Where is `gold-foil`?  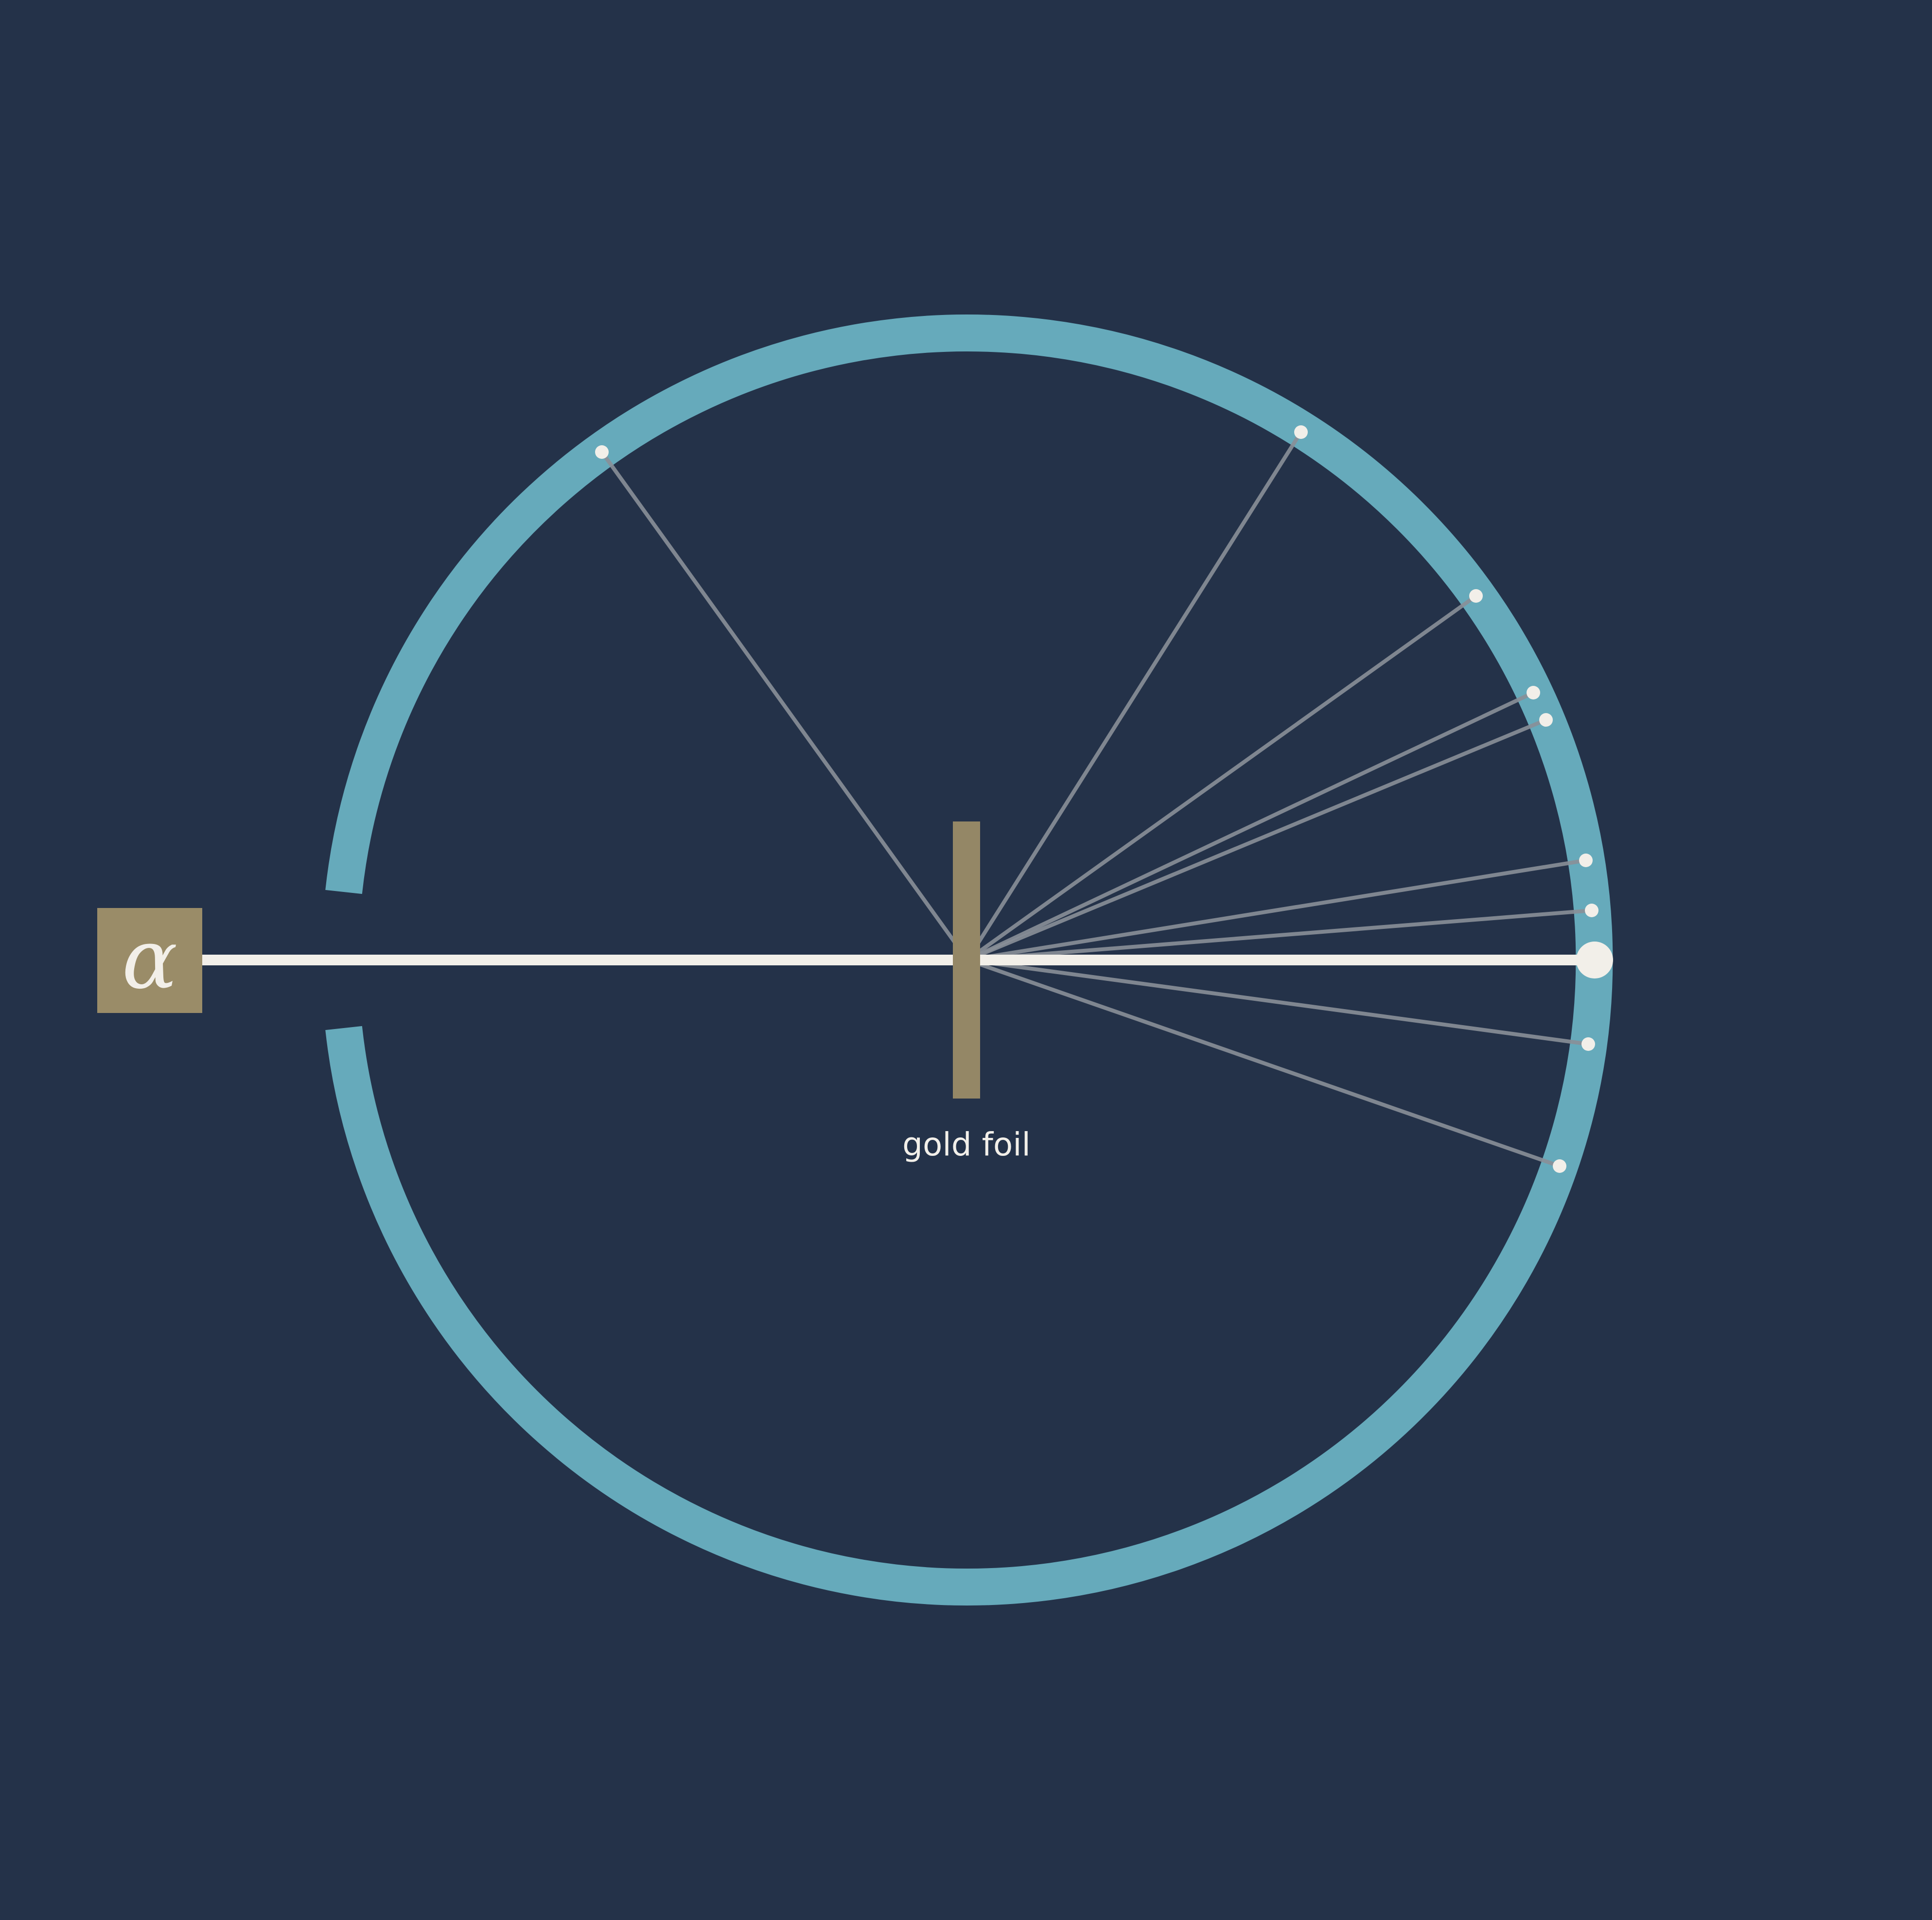
gold-foil is located at coordinates (966, 960).